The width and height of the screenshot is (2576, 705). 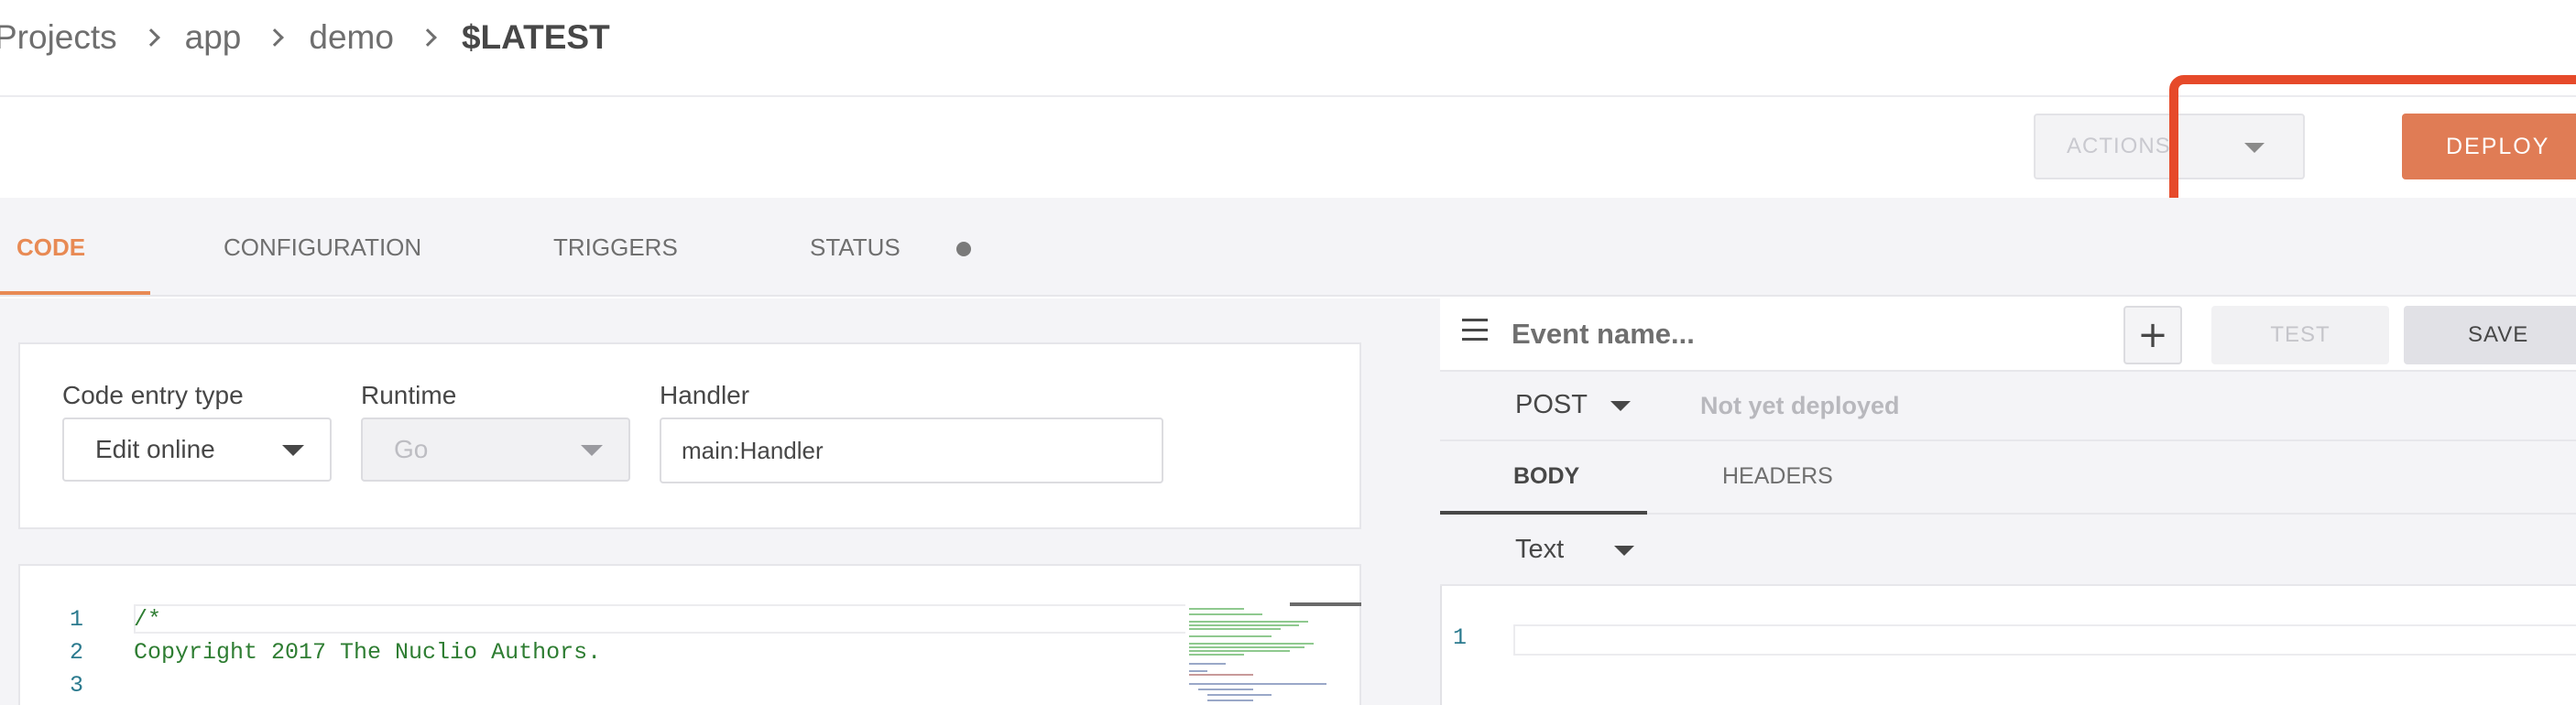 I want to click on code-minimap, so click(x=1261, y=654).